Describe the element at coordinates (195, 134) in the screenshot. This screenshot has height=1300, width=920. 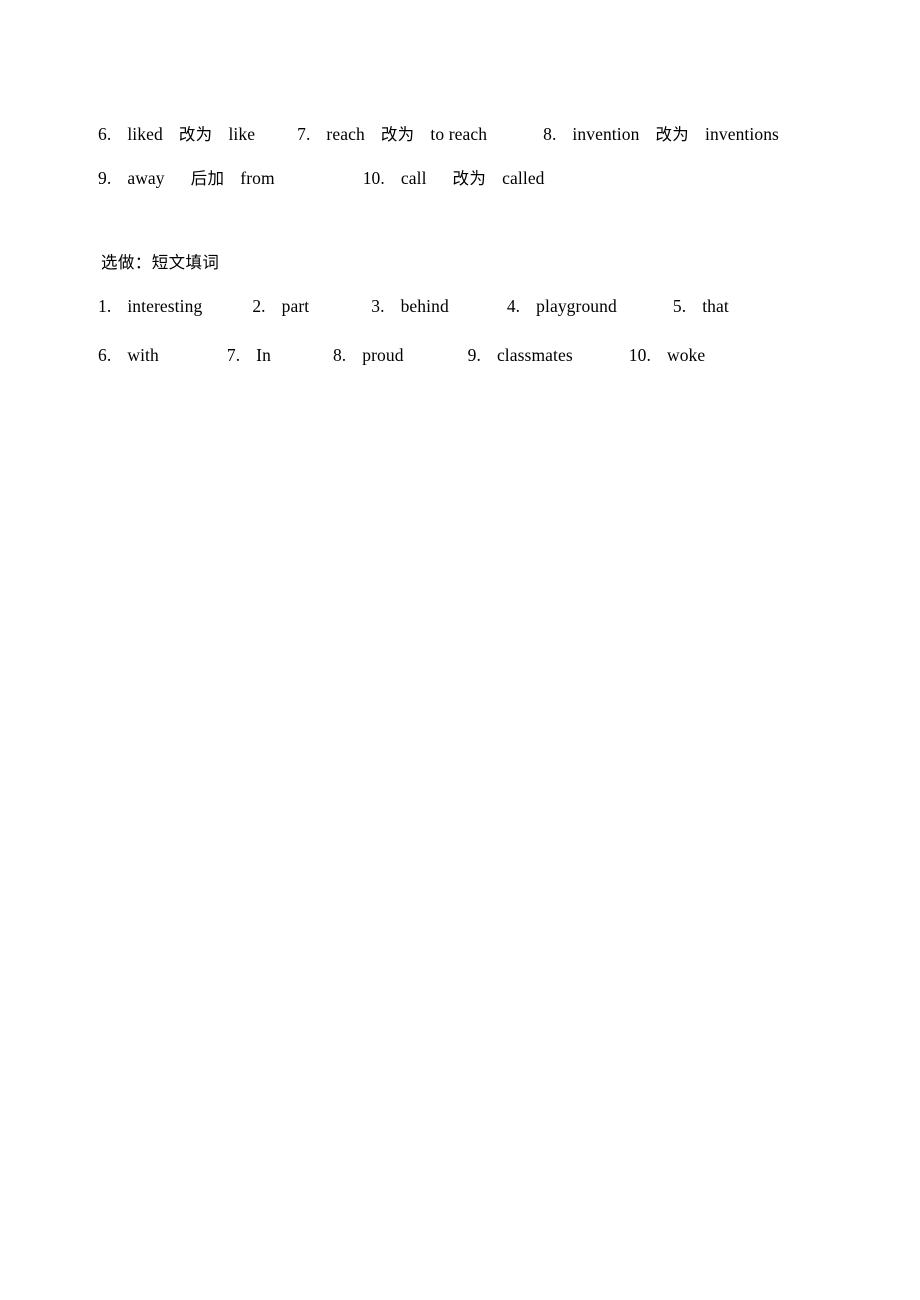
I see `correction-item-6-instruction: 改为` at that location.